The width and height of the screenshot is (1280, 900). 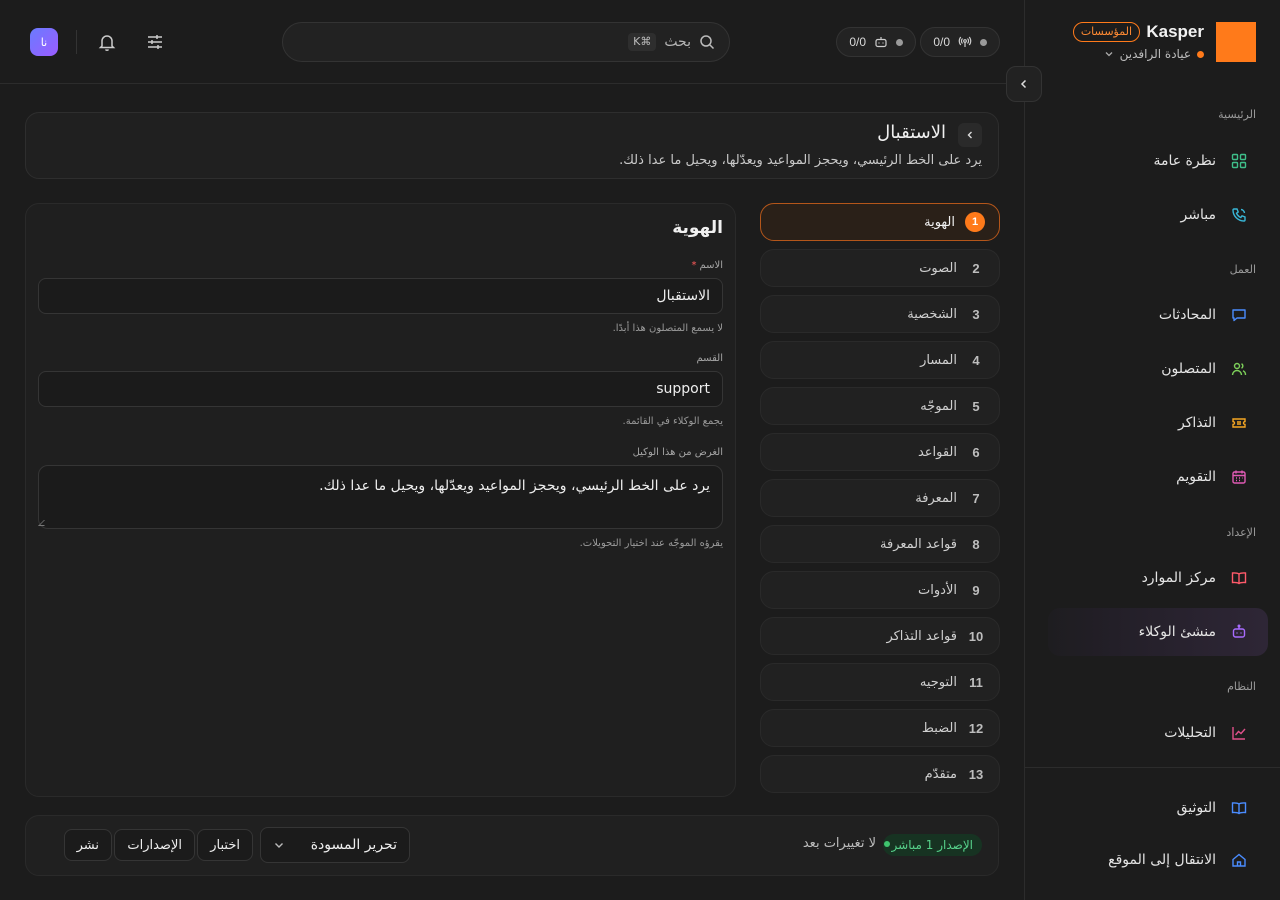 What do you see at coordinates (1239, 315) in the screenshot?
I see `chat-icon` at bounding box center [1239, 315].